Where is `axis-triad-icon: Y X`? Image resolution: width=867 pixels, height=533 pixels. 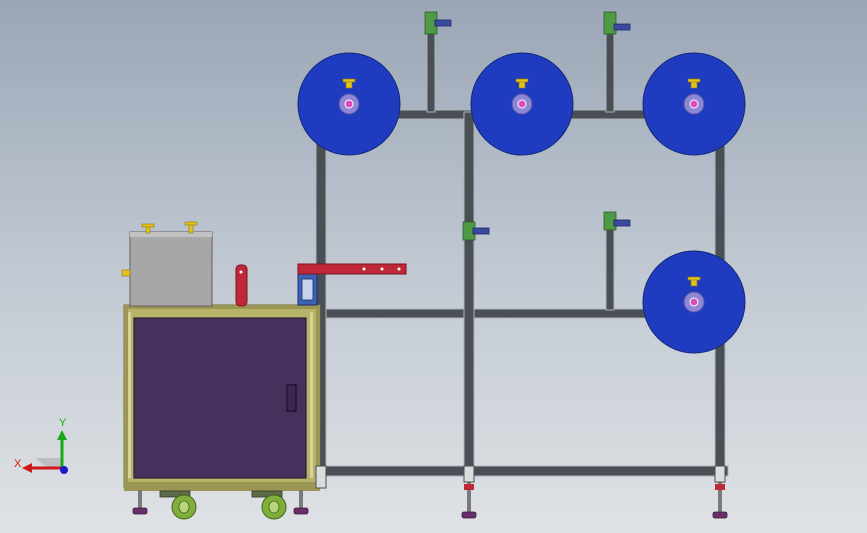
axis-triad-icon: Y X is located at coordinates (41, 445).